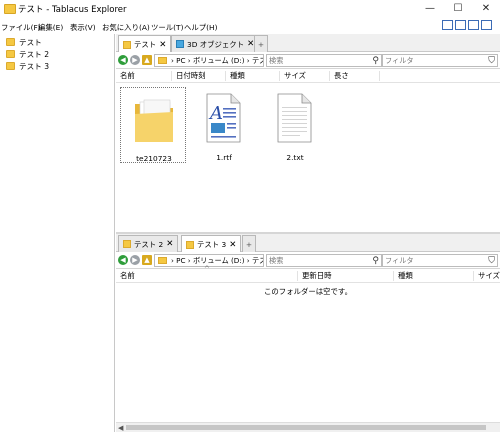  I want to click on file-tile-rtf: A 1.rtf, so click(224, 125).